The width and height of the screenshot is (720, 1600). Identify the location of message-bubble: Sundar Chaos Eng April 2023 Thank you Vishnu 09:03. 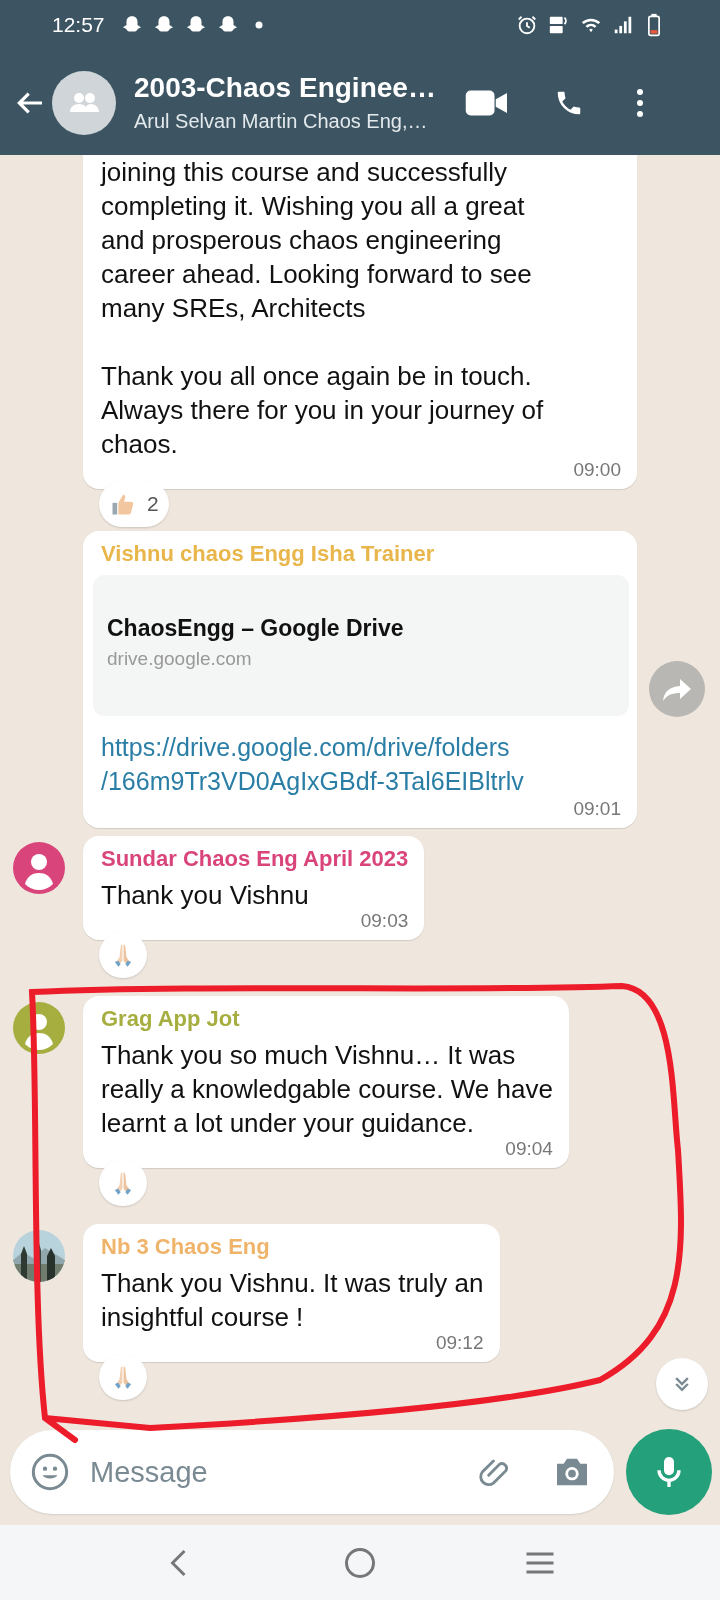
(254, 888).